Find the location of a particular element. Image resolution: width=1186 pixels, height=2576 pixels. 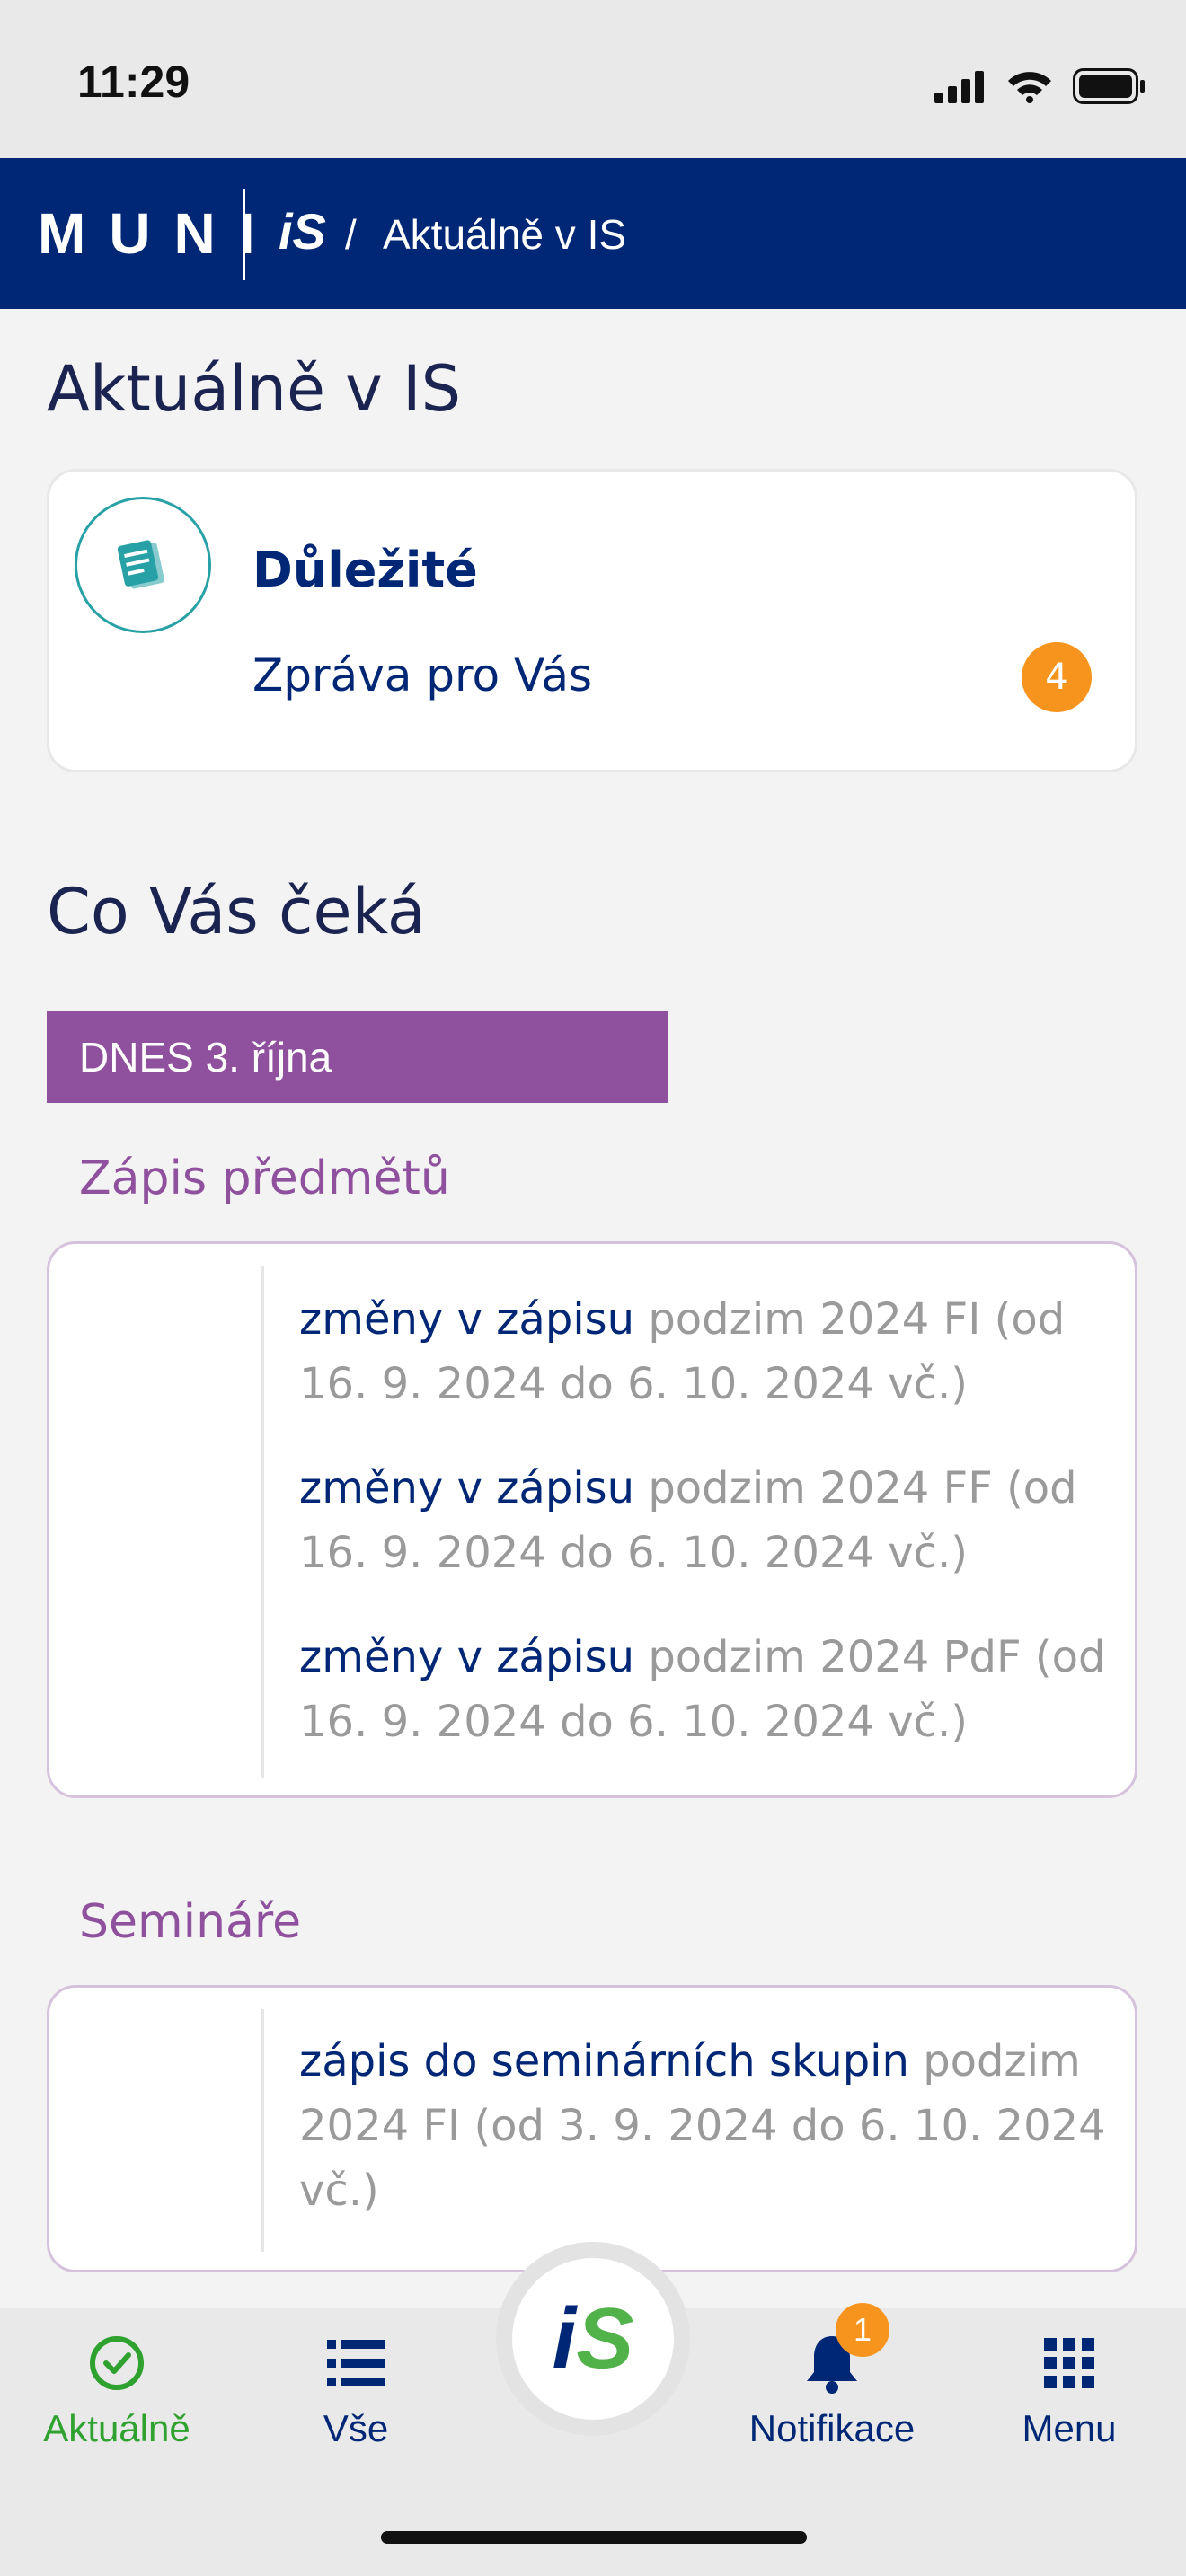

nav-item-vse: Vše is located at coordinates (356, 2387).